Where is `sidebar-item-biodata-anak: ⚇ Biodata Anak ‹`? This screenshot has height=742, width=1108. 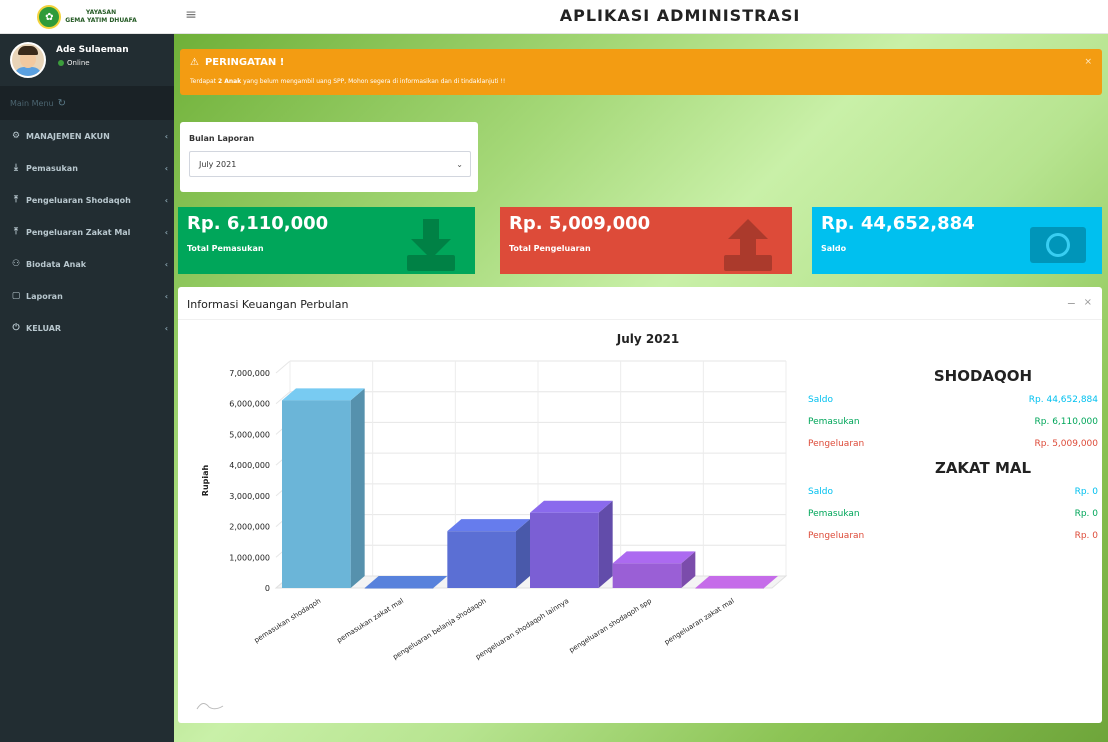
sidebar-item-biodata-anak: ⚇ Biodata Anak ‹ is located at coordinates (87, 264).